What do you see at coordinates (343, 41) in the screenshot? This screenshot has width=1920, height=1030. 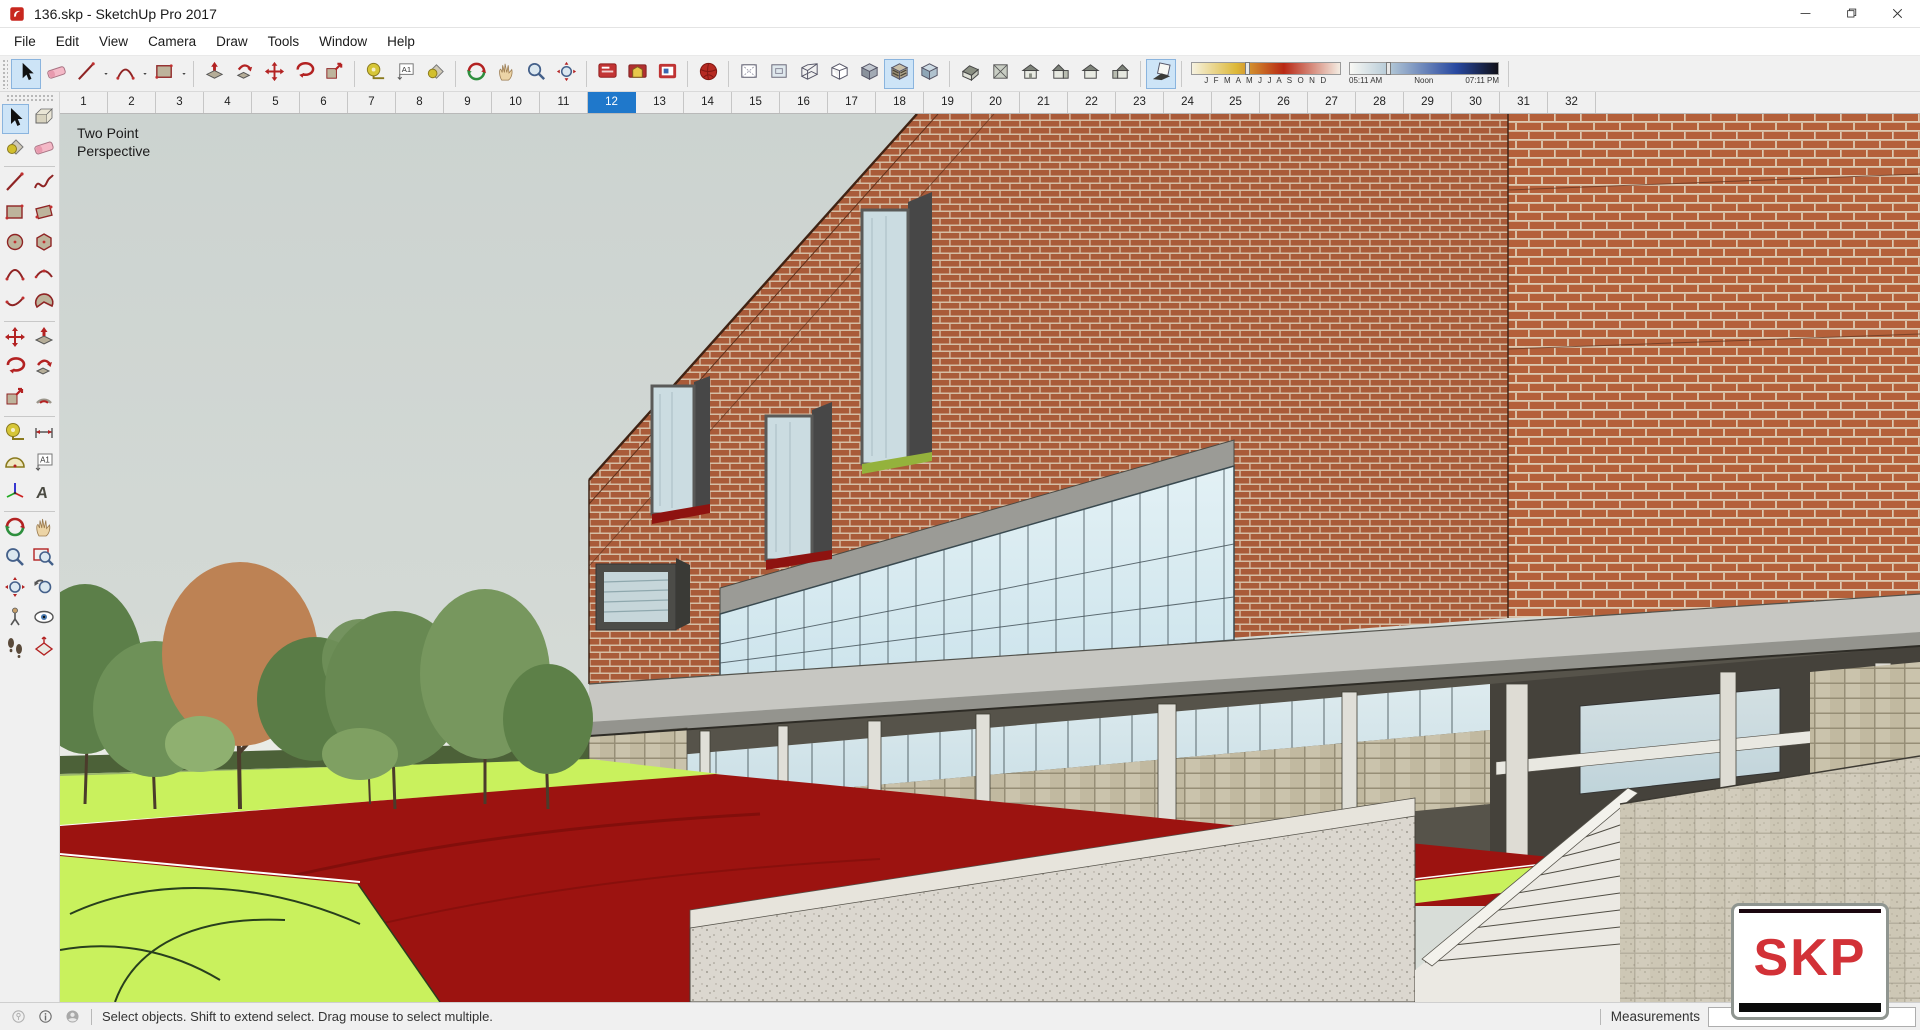 I see `menu-window: Window` at bounding box center [343, 41].